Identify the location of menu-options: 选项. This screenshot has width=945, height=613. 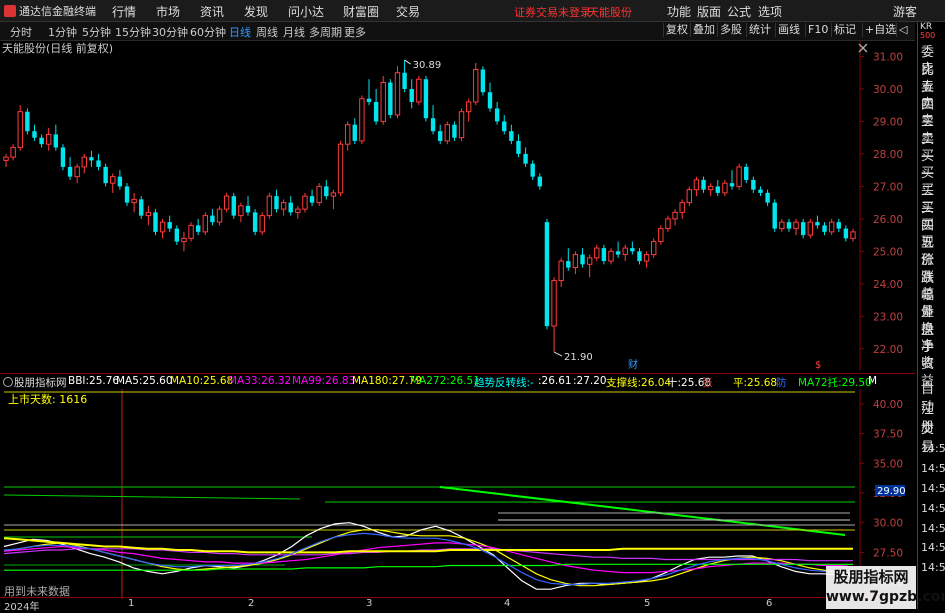
(770, 11).